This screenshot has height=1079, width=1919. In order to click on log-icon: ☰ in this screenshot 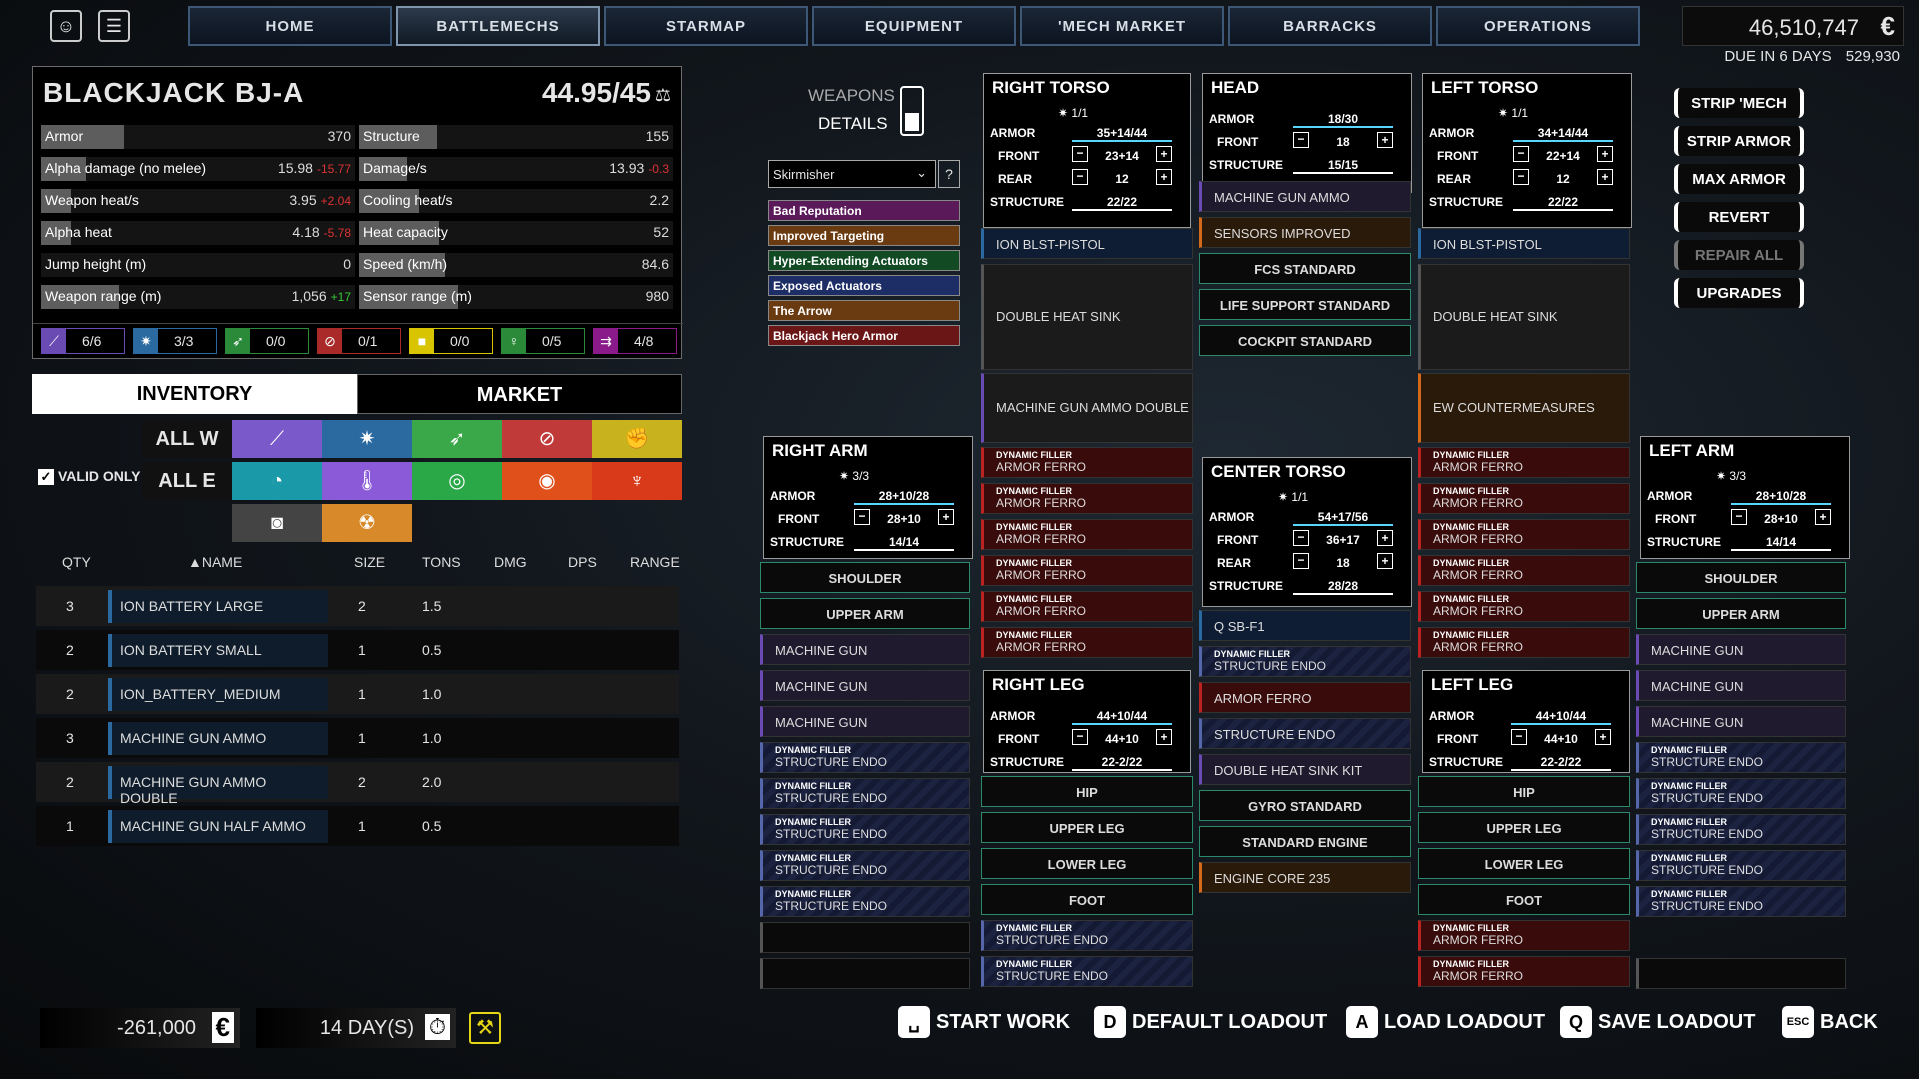, I will do `click(114, 26)`.